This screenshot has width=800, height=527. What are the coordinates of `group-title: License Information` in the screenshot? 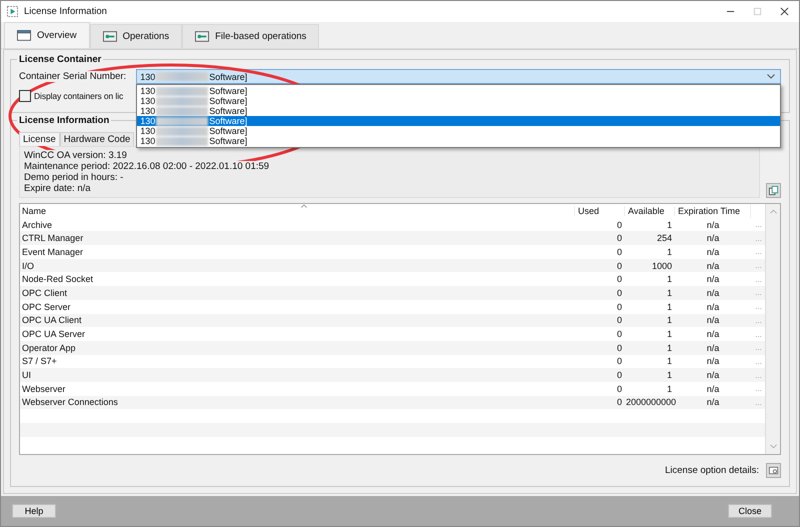 It's located at (64, 120).